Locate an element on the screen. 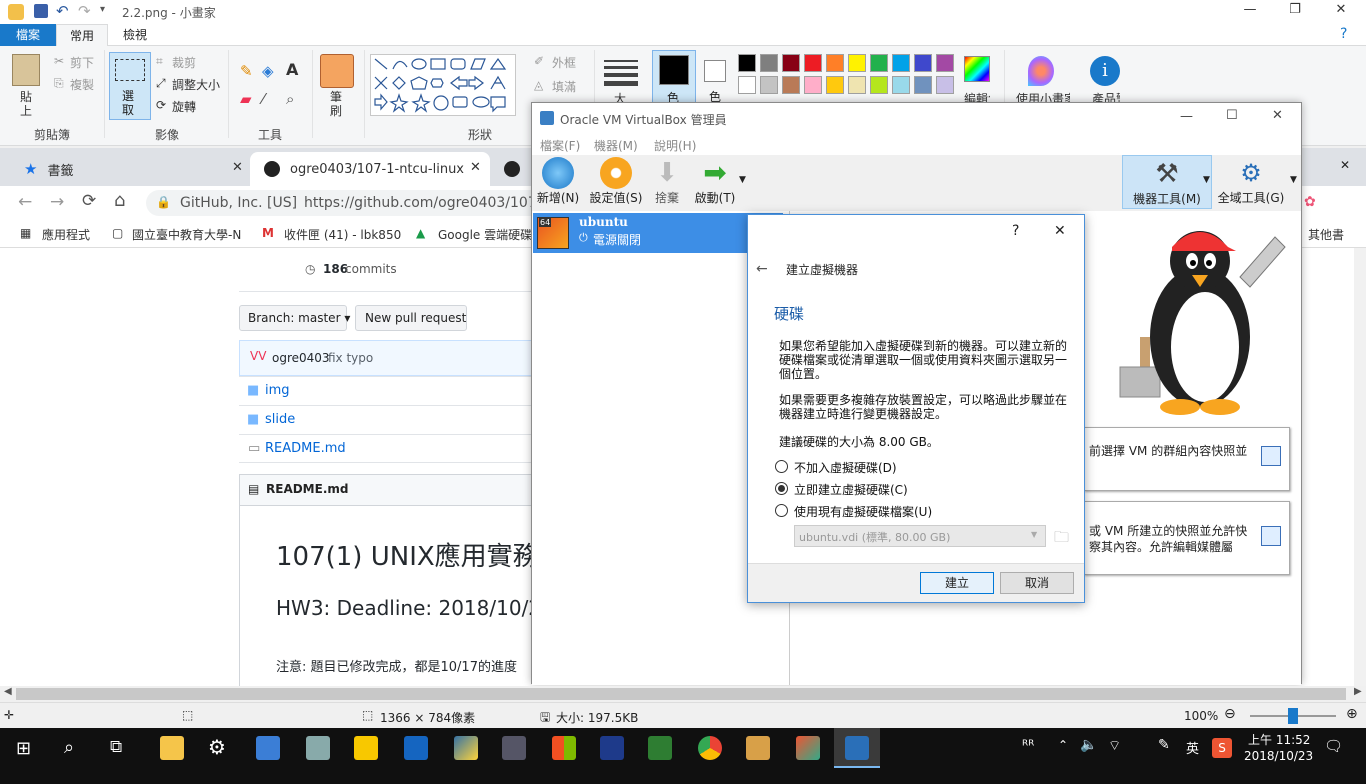 Image resolution: width=1366 pixels, height=784 pixels. text-icon: A is located at coordinates (292, 69).